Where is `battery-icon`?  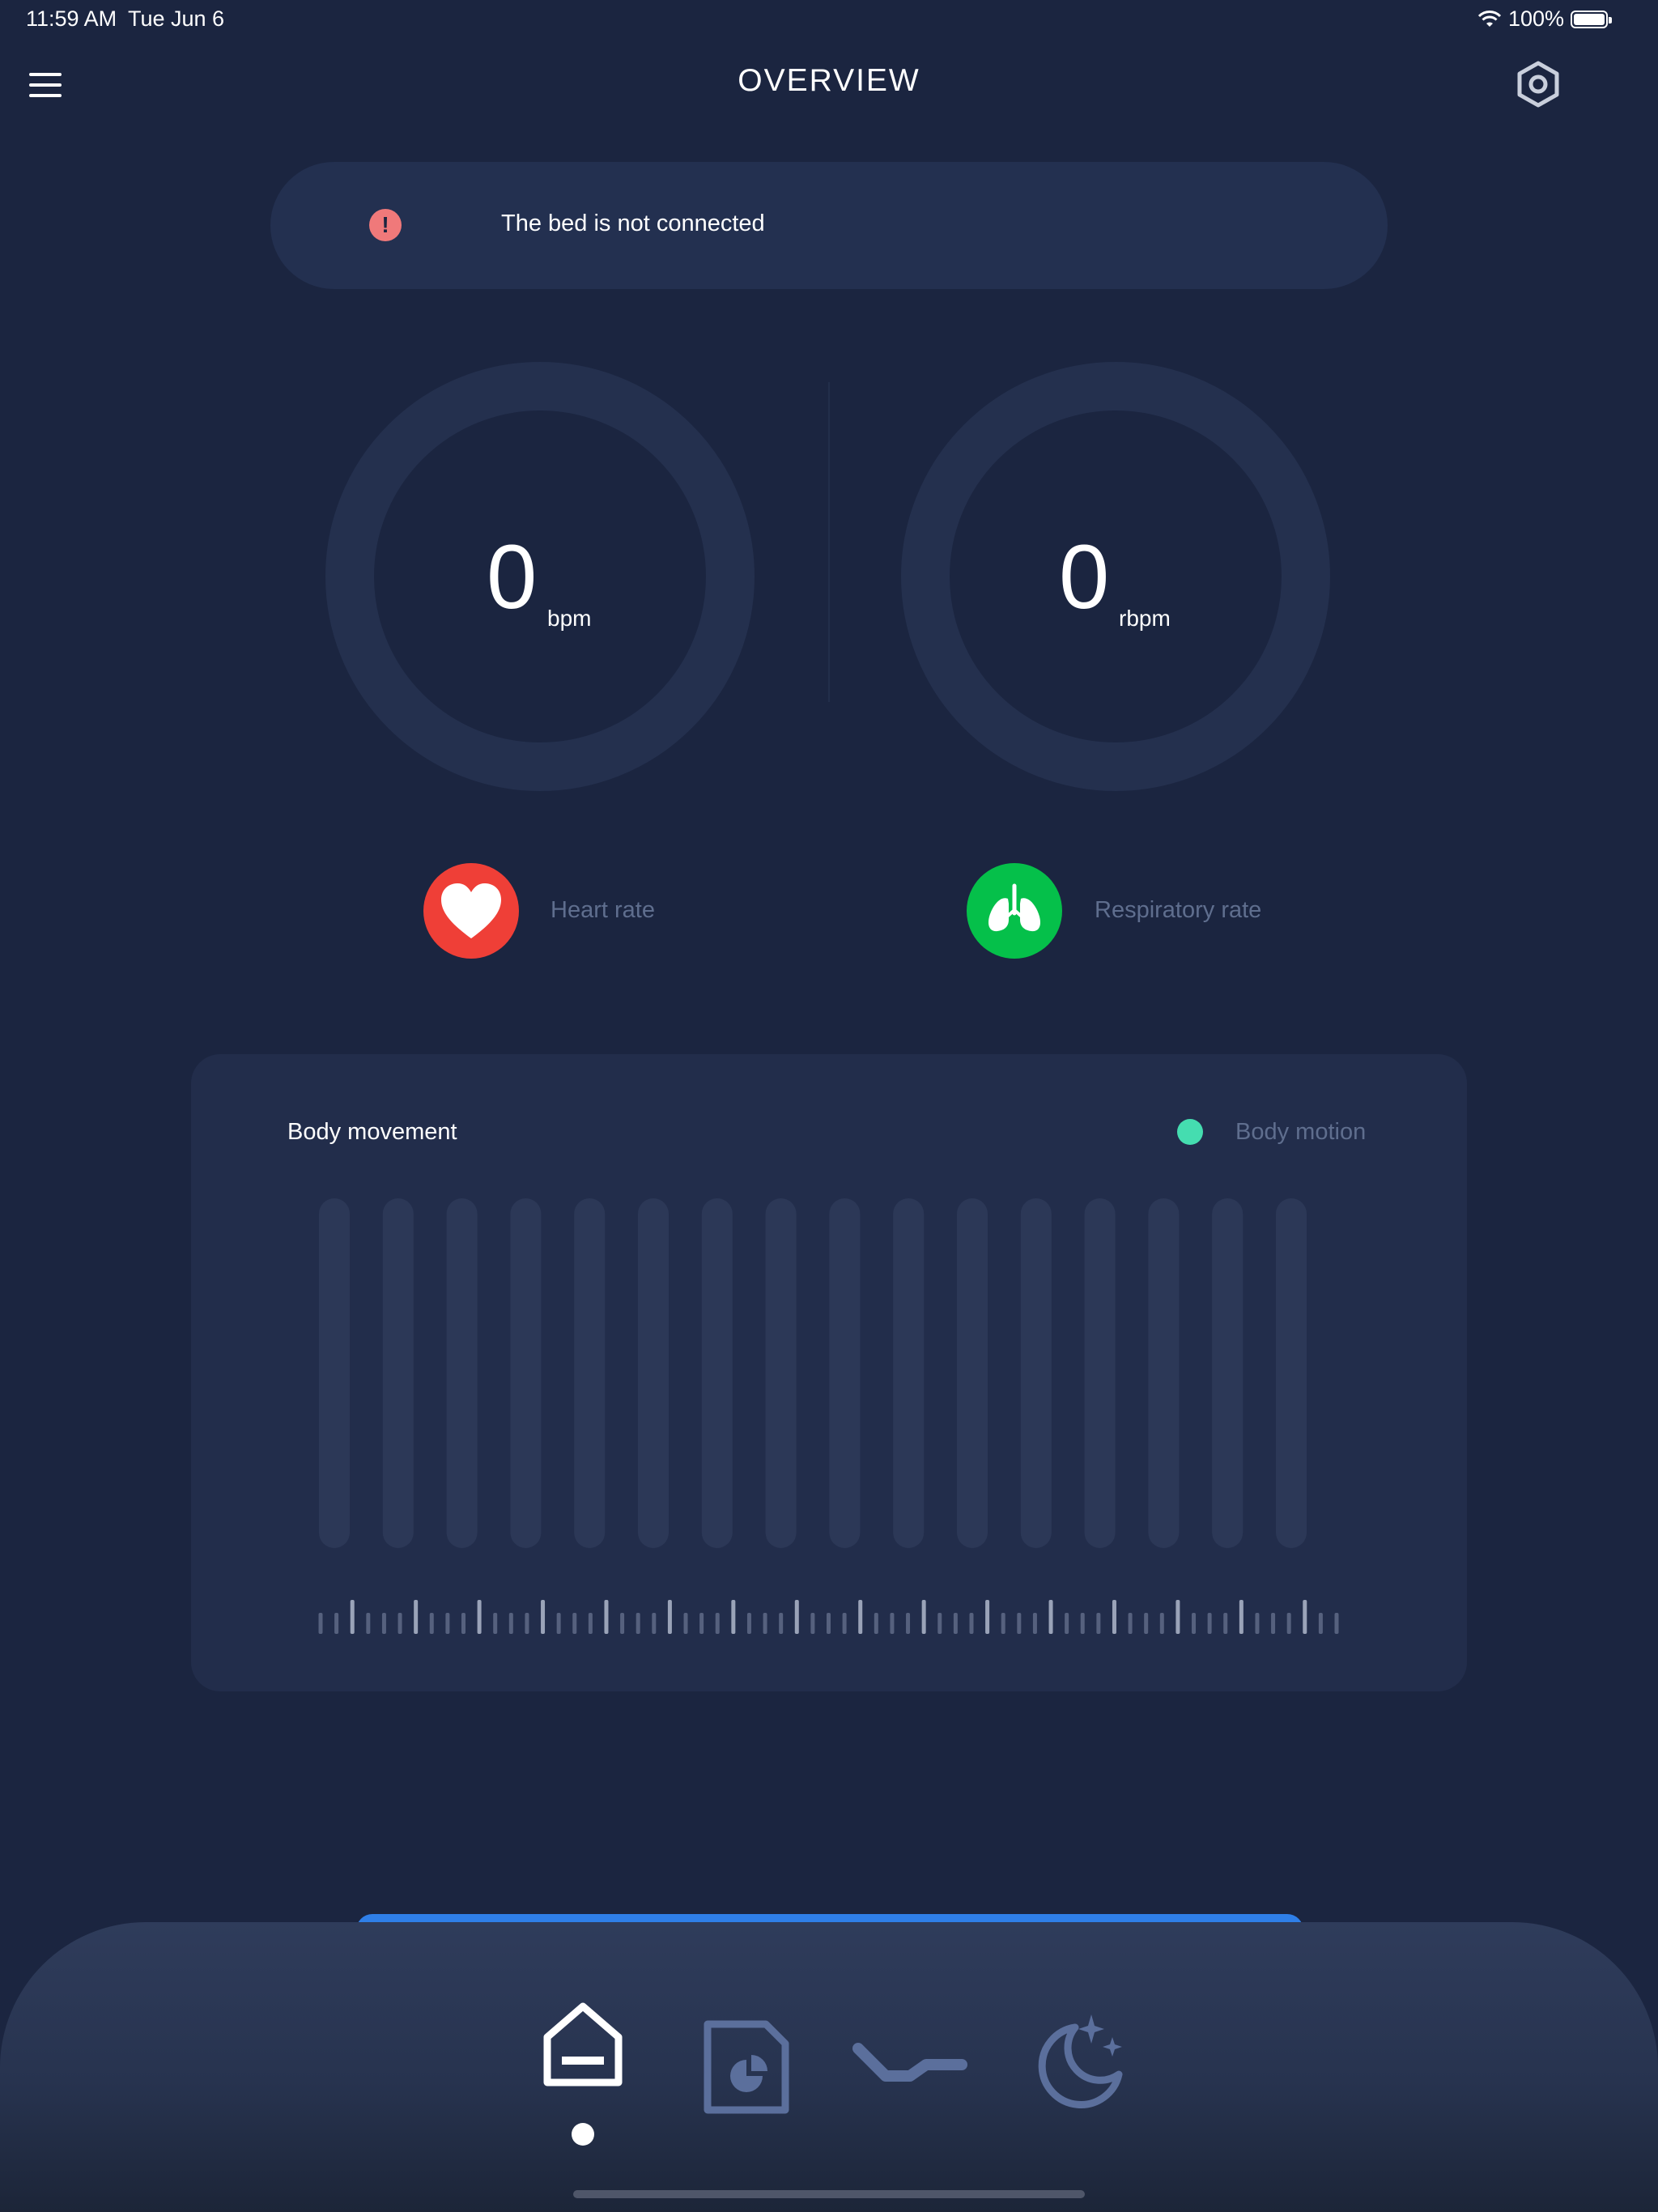 battery-icon is located at coordinates (1591, 19).